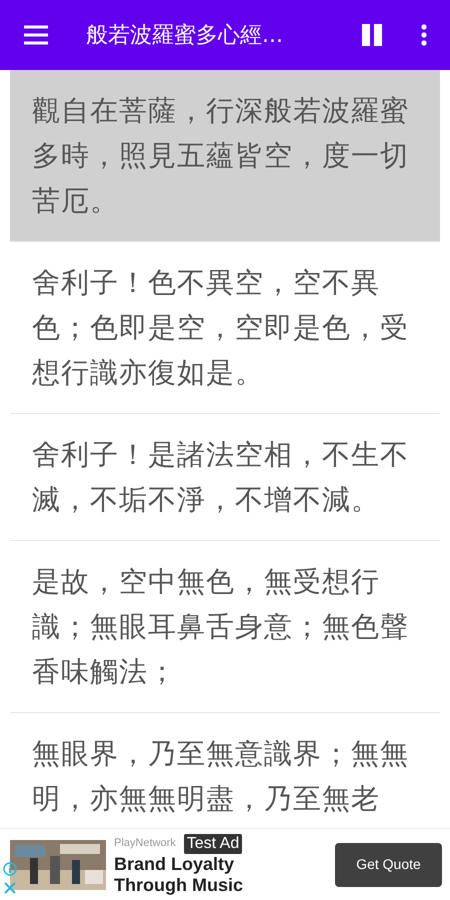  I want to click on menu-icon, so click(36, 35).